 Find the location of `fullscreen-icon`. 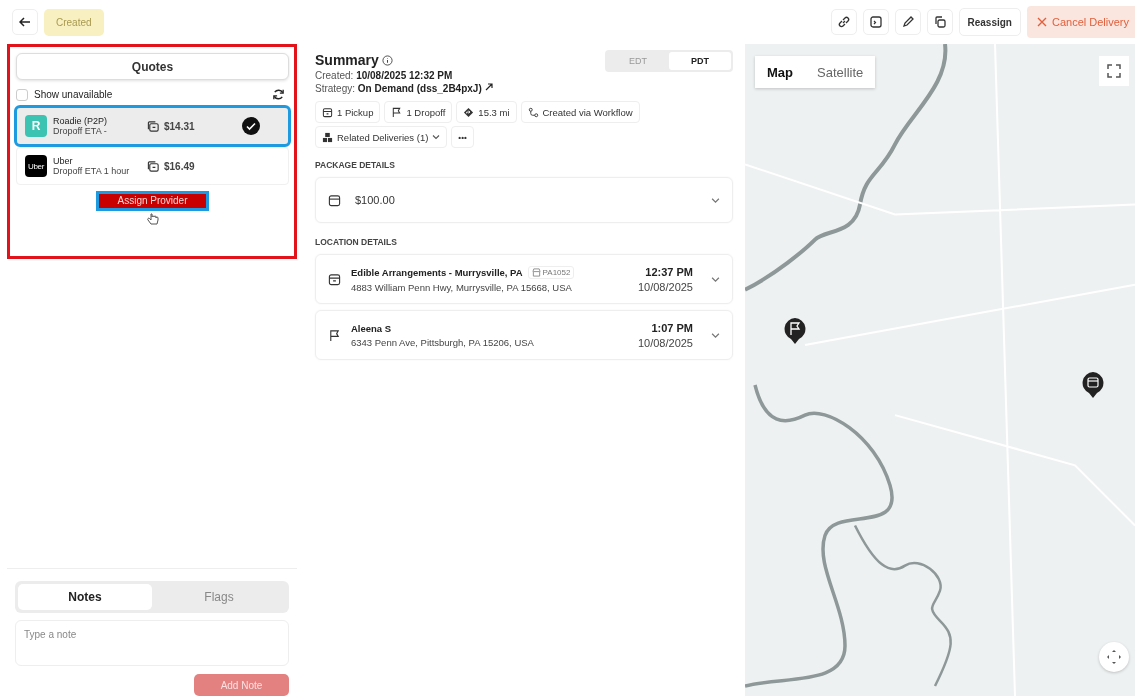

fullscreen-icon is located at coordinates (1114, 71).